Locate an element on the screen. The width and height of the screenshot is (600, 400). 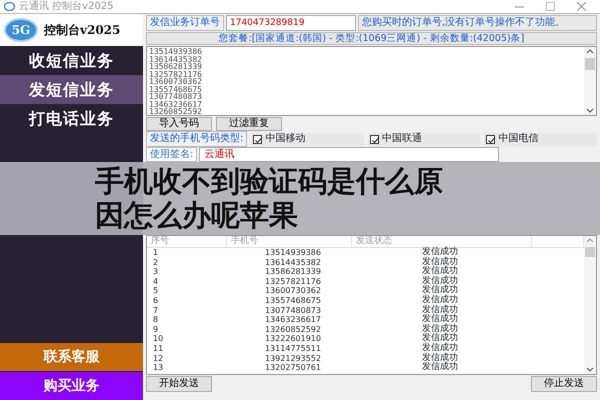
table-cell-text: 7 is located at coordinates (156, 311).